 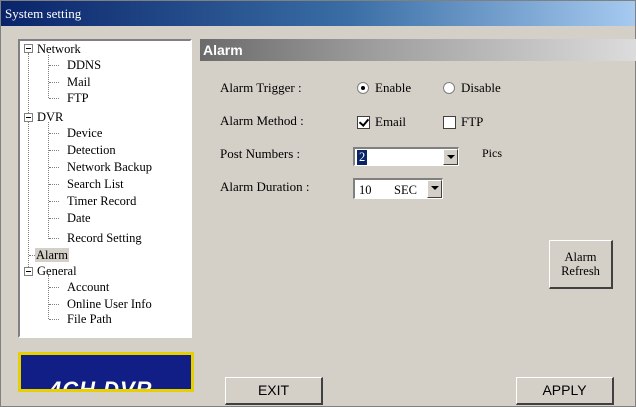 I want to click on exit-label: EXIT, so click(x=273, y=390).